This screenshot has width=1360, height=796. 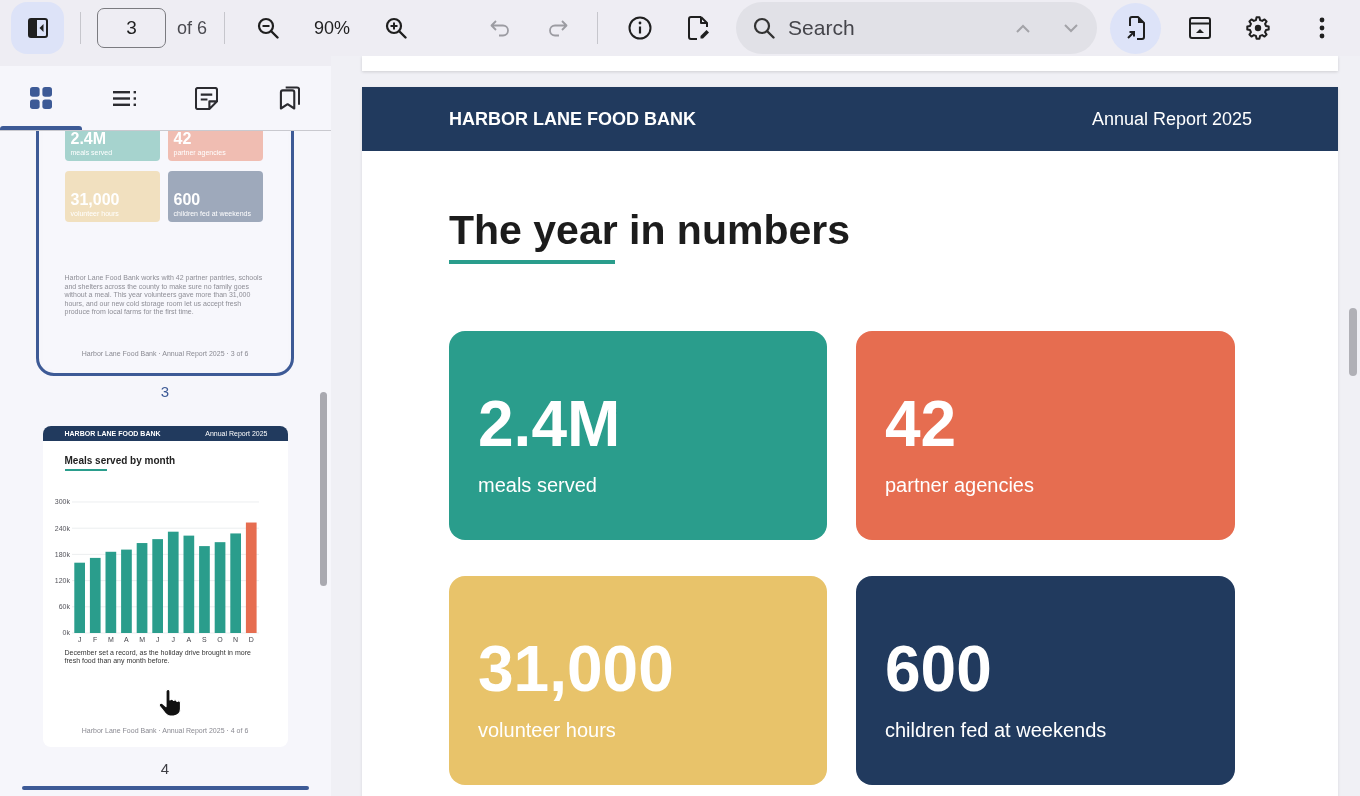 I want to click on organization-name: HARBOR LANE FOOD BANK, so click(x=572, y=119).